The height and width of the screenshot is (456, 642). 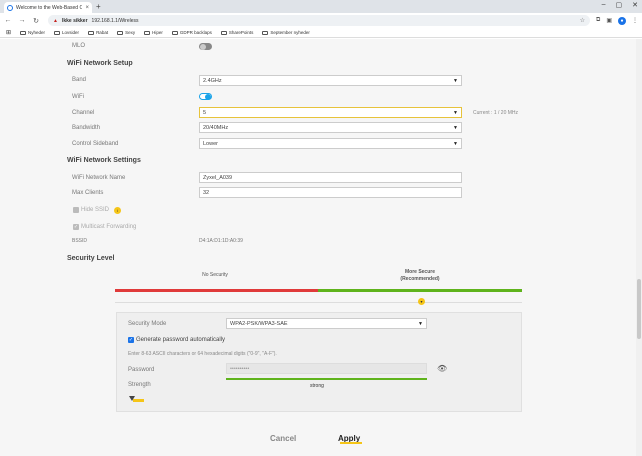 What do you see at coordinates (91, 258) in the screenshot?
I see `security-level-heading: Security Level` at bounding box center [91, 258].